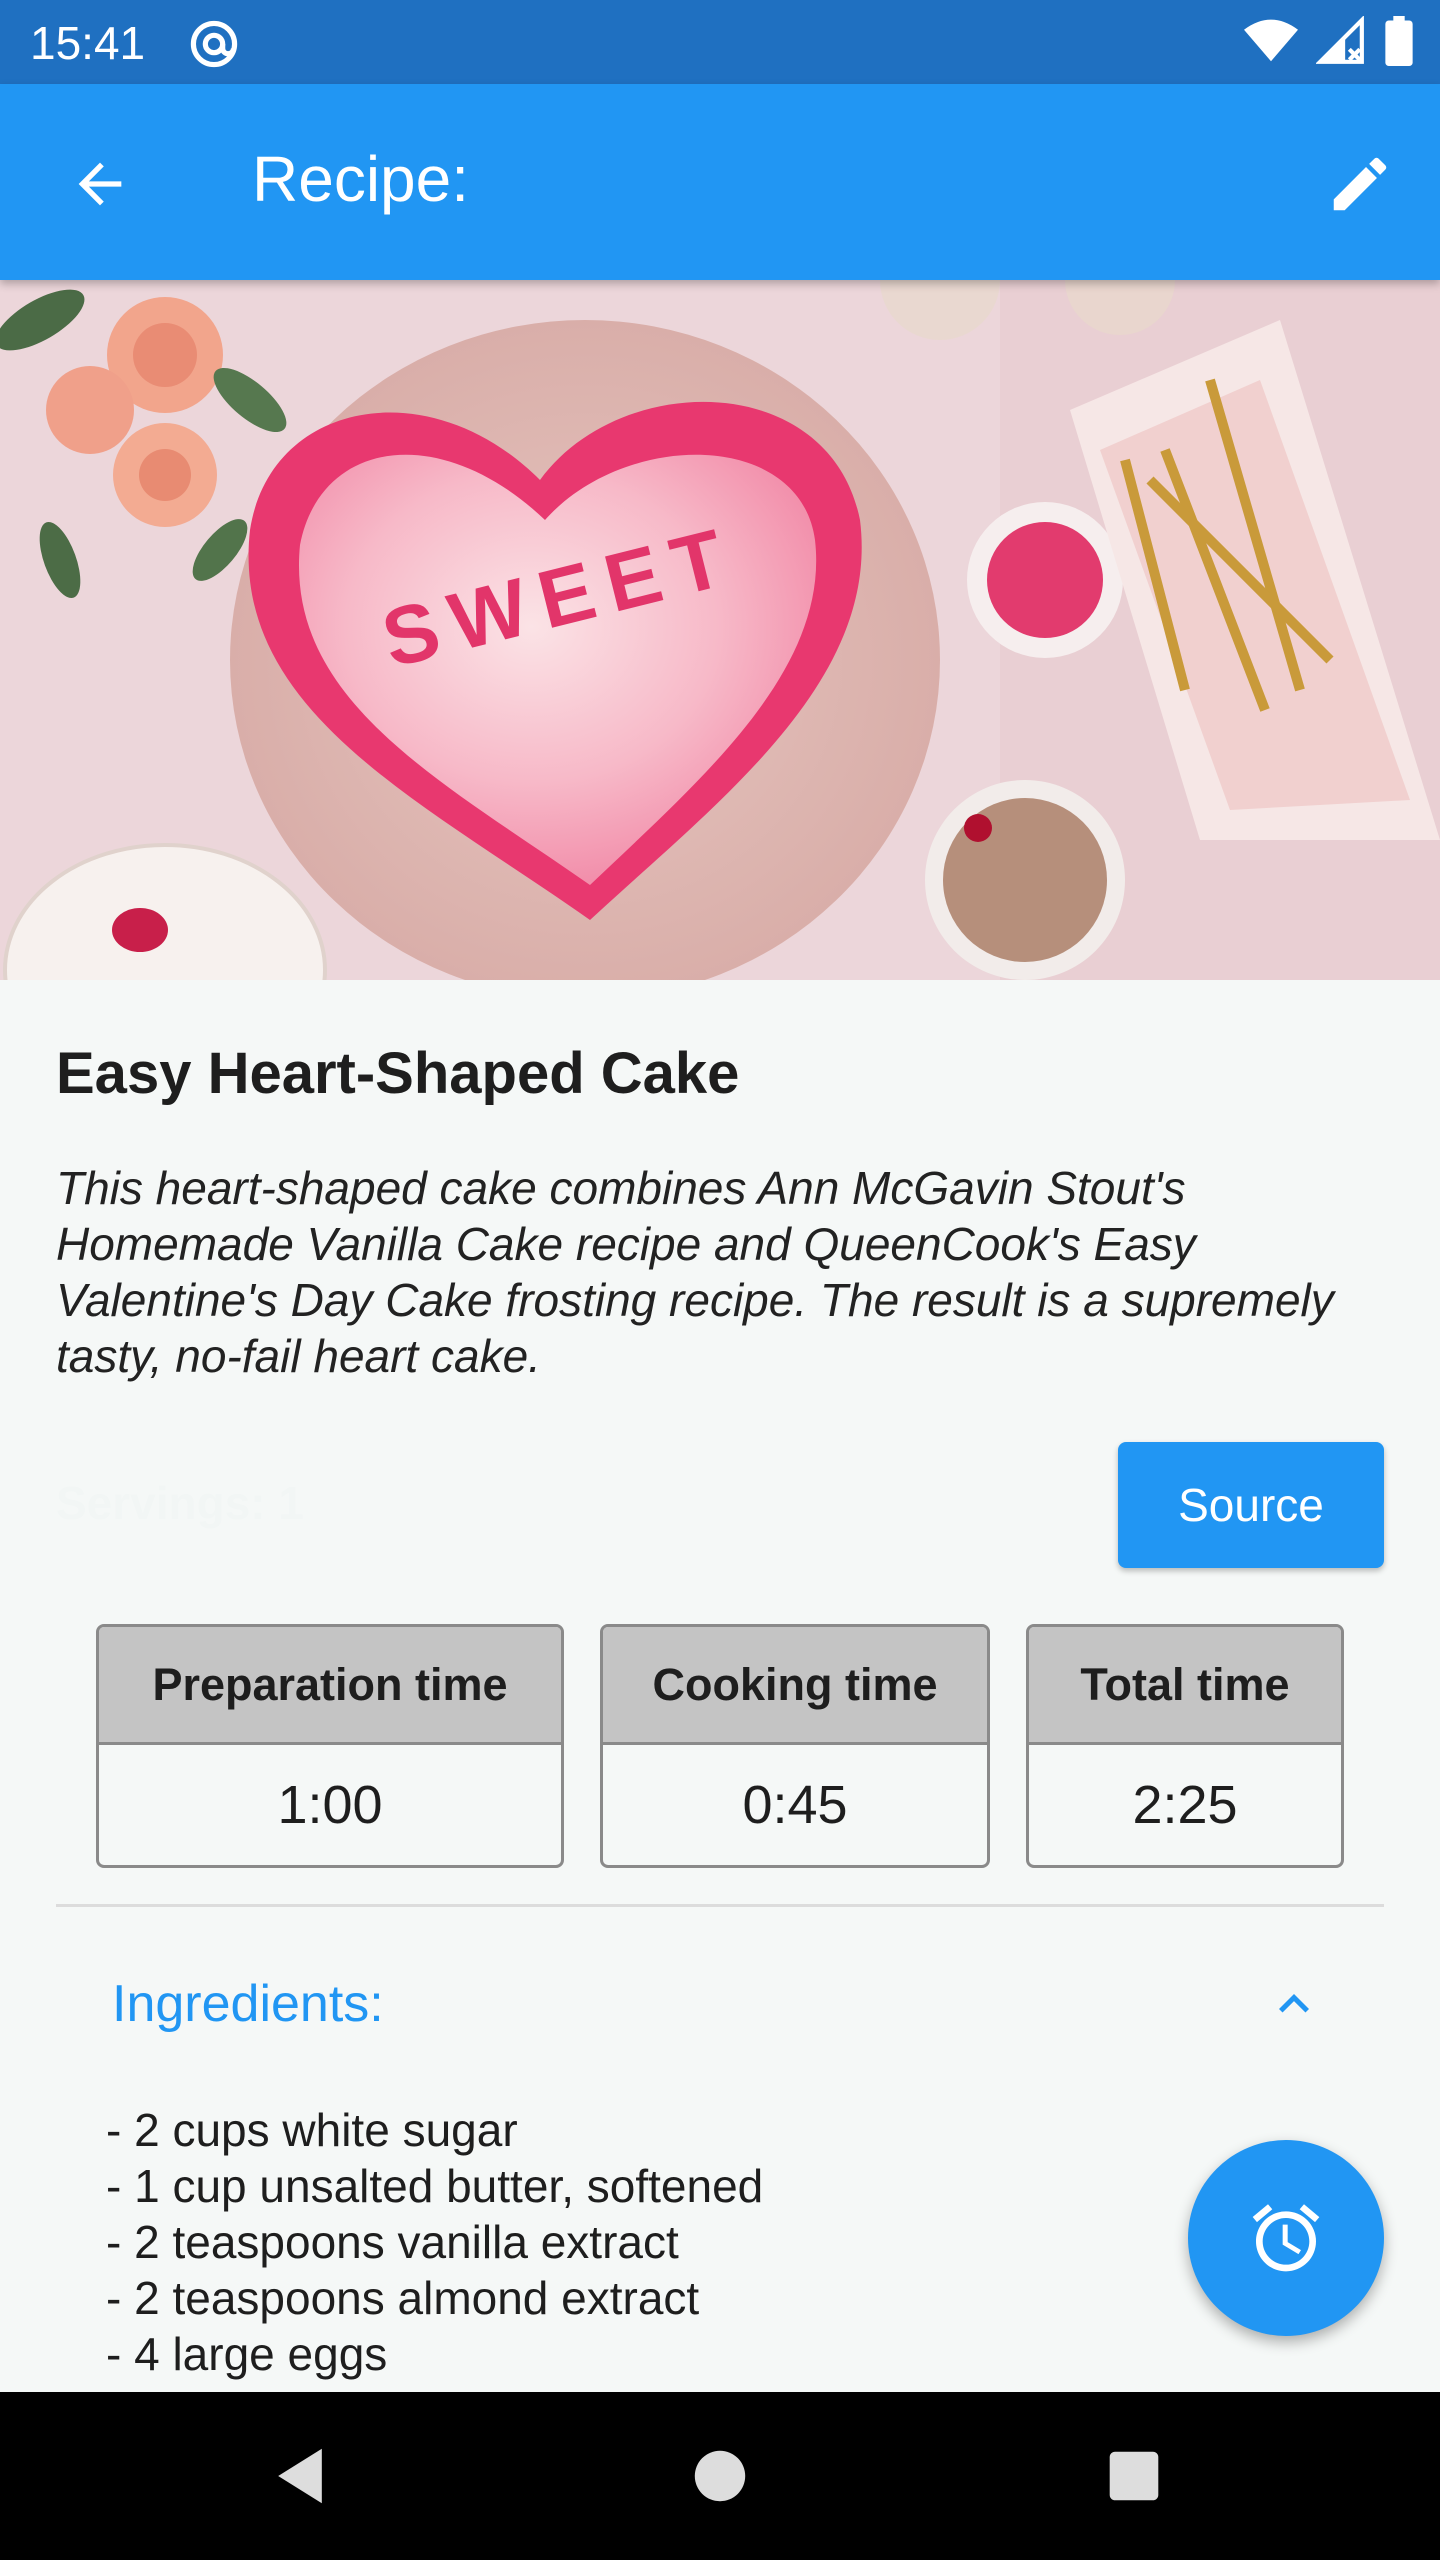 This screenshot has width=1440, height=2560. What do you see at coordinates (1340, 40) in the screenshot?
I see `cellular-signal-icon` at bounding box center [1340, 40].